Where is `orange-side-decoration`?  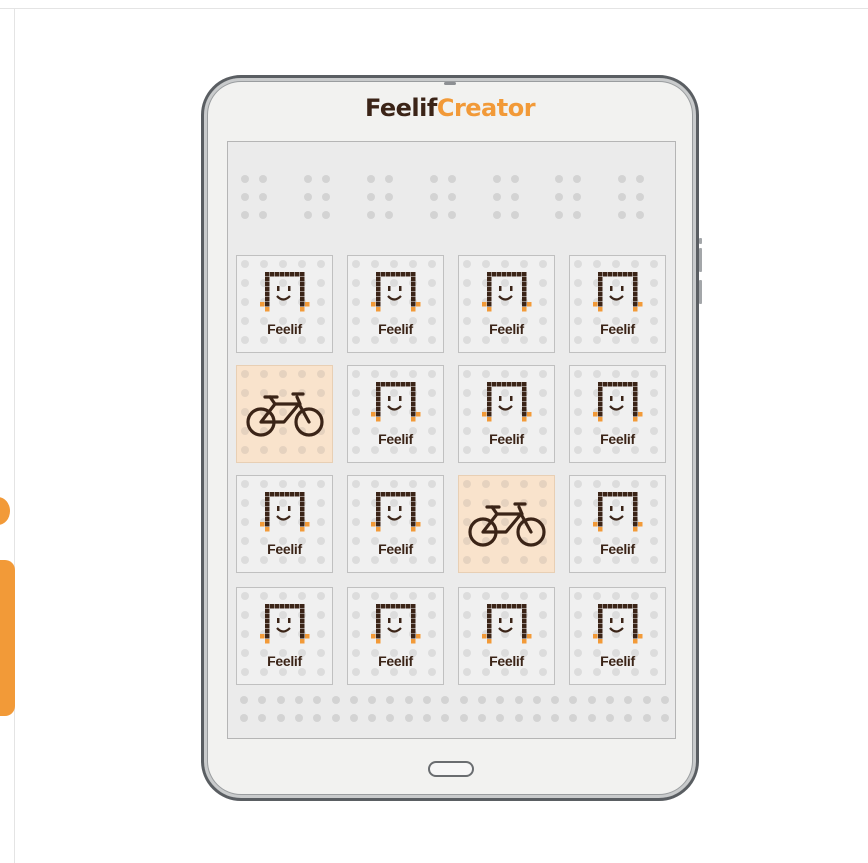
orange-side-decoration is located at coordinates (7, 638).